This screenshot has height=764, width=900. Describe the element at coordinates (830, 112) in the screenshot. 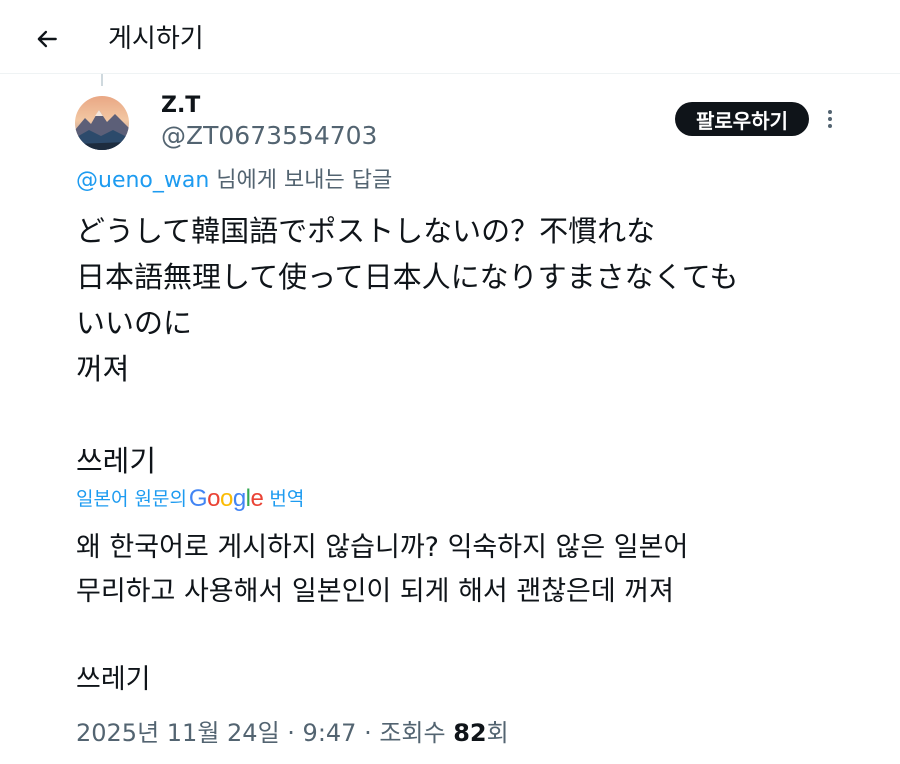

I see `more-vertical-icon` at that location.